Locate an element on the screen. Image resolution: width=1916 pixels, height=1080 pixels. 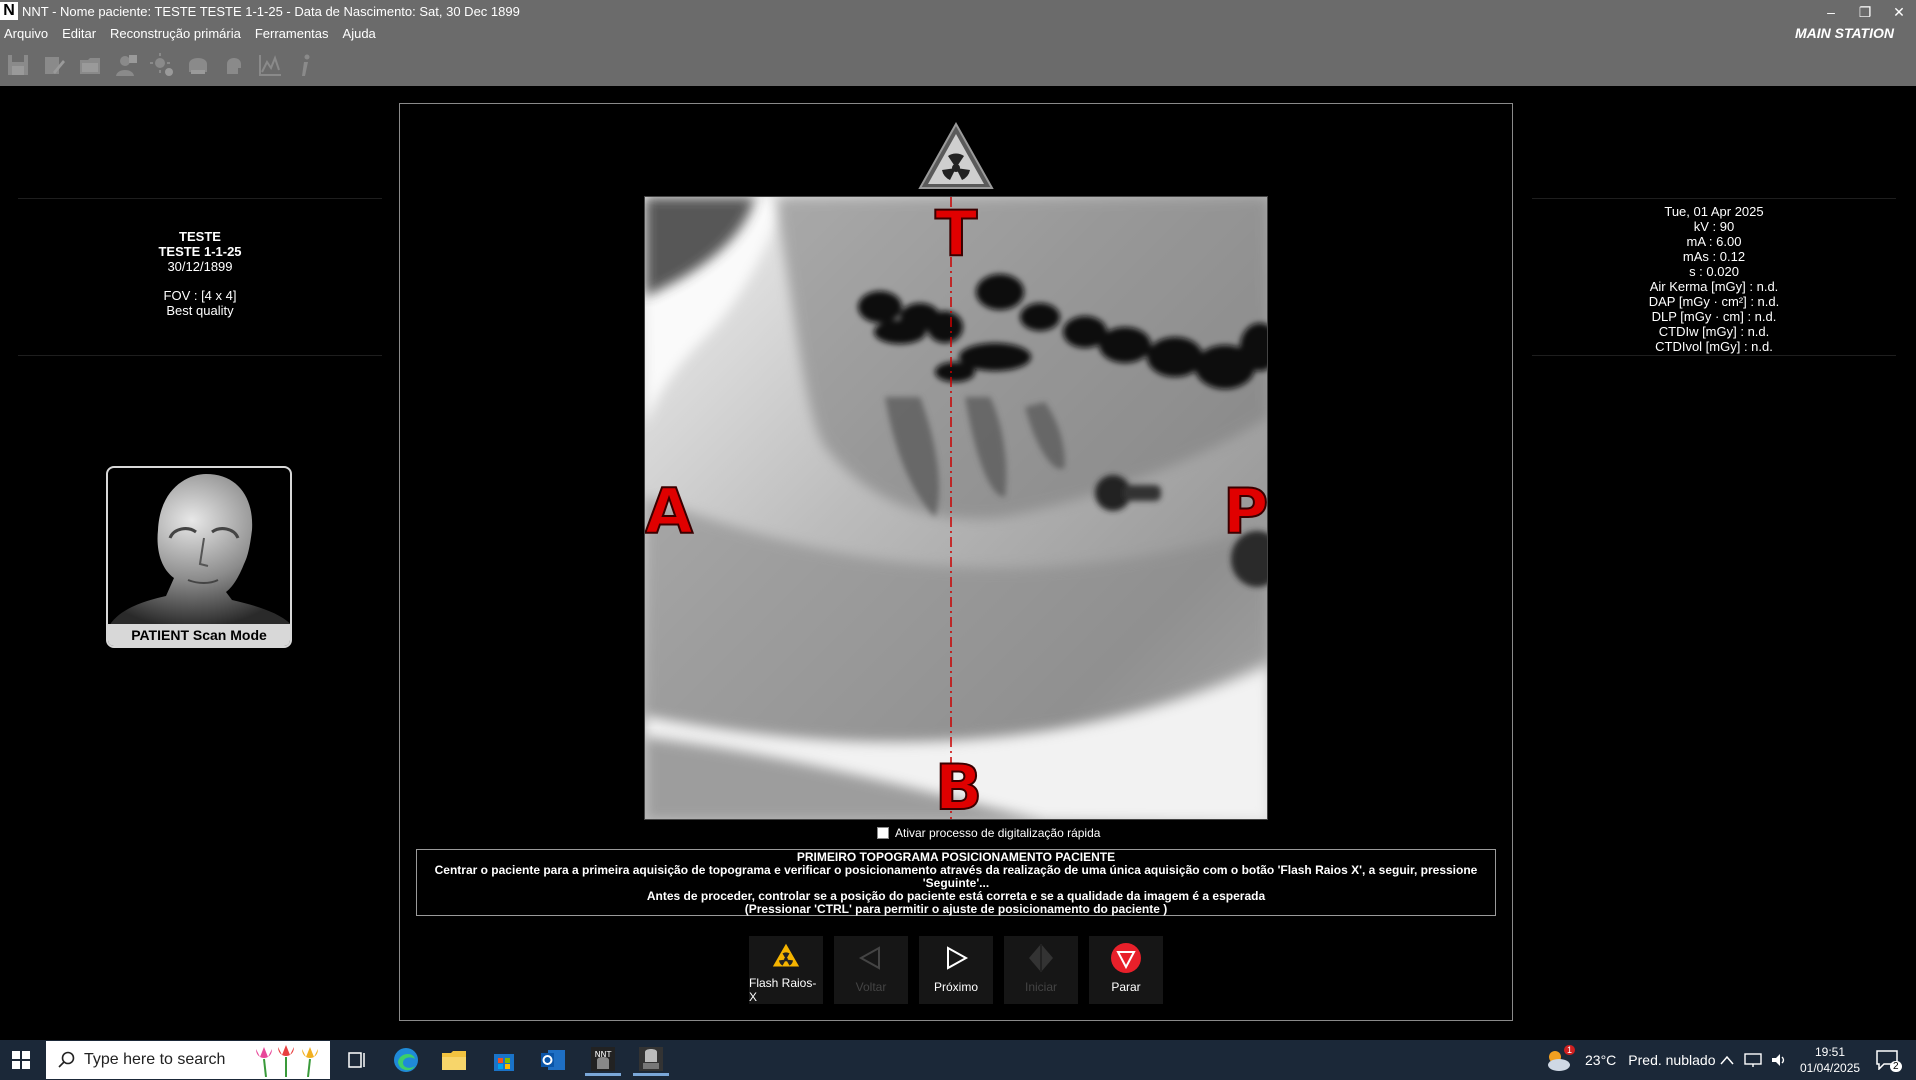
quality-value: Best quality is located at coordinates (200, 310).